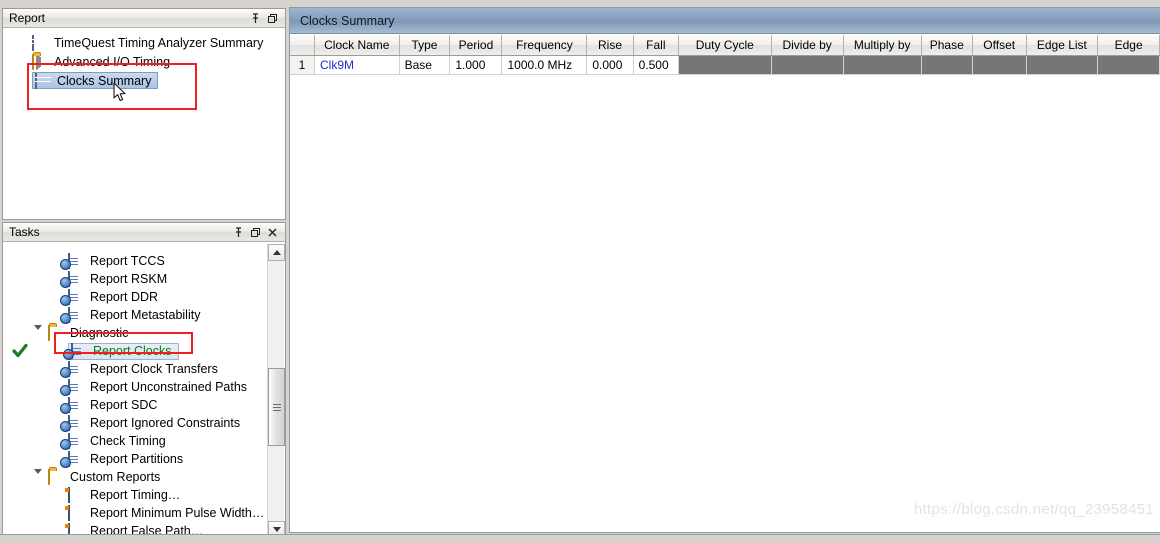 This screenshot has width=1160, height=543. I want to click on cell-clock-name: Clk9M, so click(357, 65).